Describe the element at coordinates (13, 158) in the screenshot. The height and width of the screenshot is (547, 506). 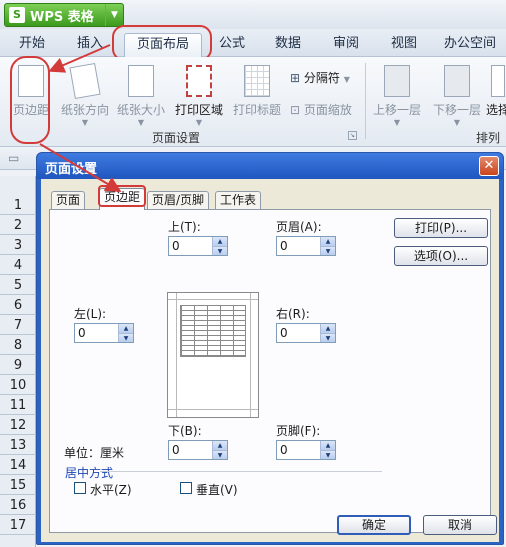
I see `folder-icon: ▭` at that location.